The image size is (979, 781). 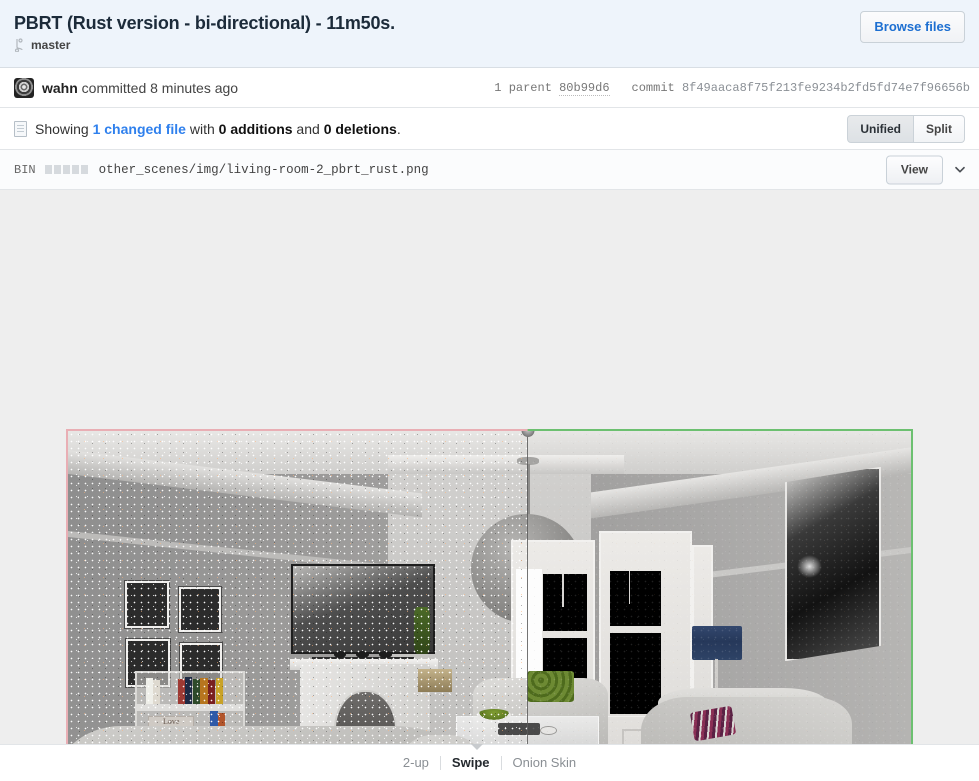 What do you see at coordinates (477, 747) in the screenshot?
I see `active-mode-caret` at bounding box center [477, 747].